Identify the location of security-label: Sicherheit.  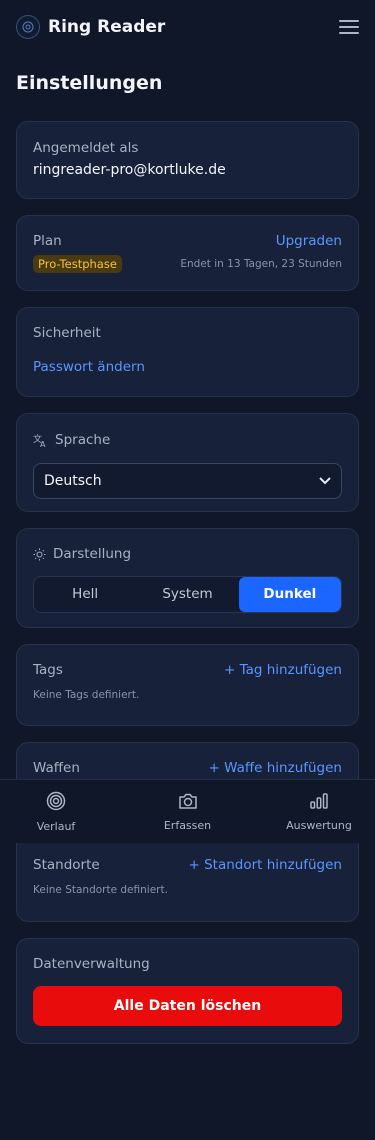
(67, 333).